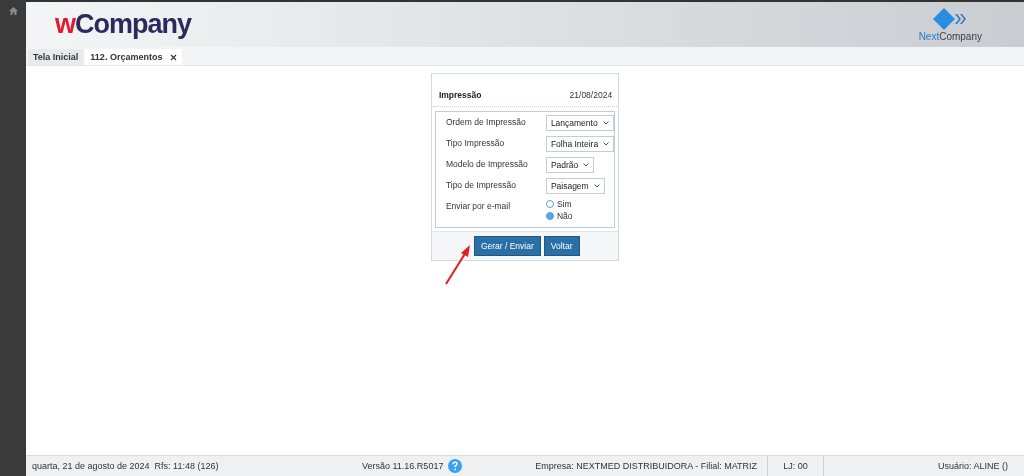 This screenshot has width=1024, height=476. Describe the element at coordinates (458, 265) in the screenshot. I see `pointer-arrow` at that location.